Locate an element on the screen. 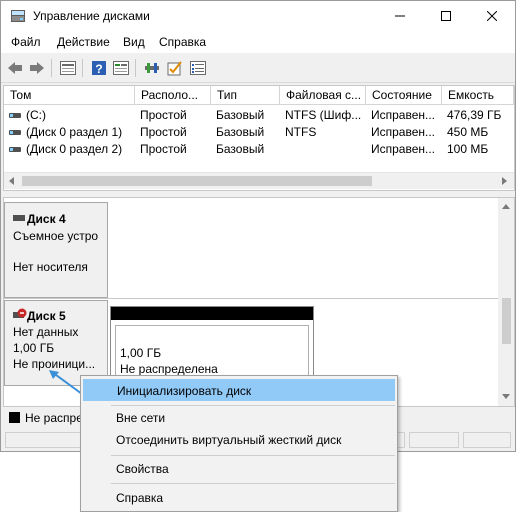  volume-name: (Диск 0 раздел 2) is located at coordinates (74, 149).